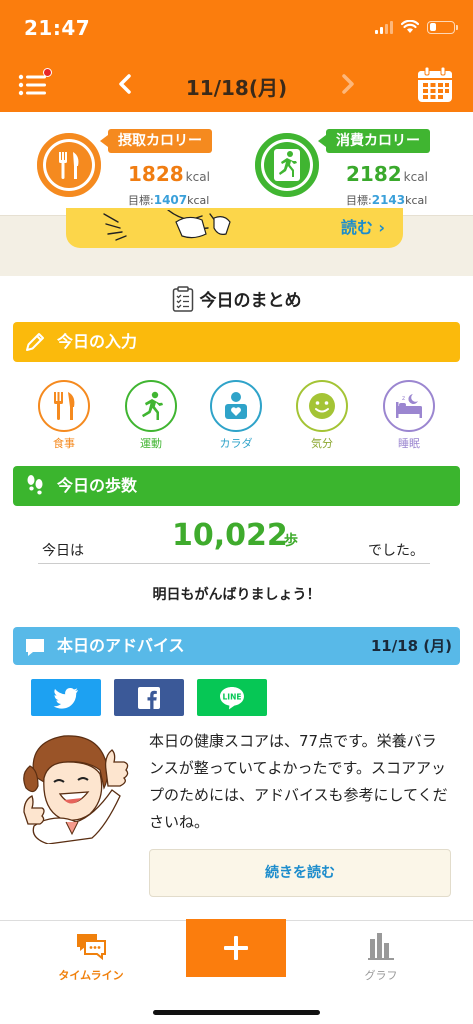 The width and height of the screenshot is (473, 1024). I want to click on intake-label: 摂取カロリー, so click(156, 141).